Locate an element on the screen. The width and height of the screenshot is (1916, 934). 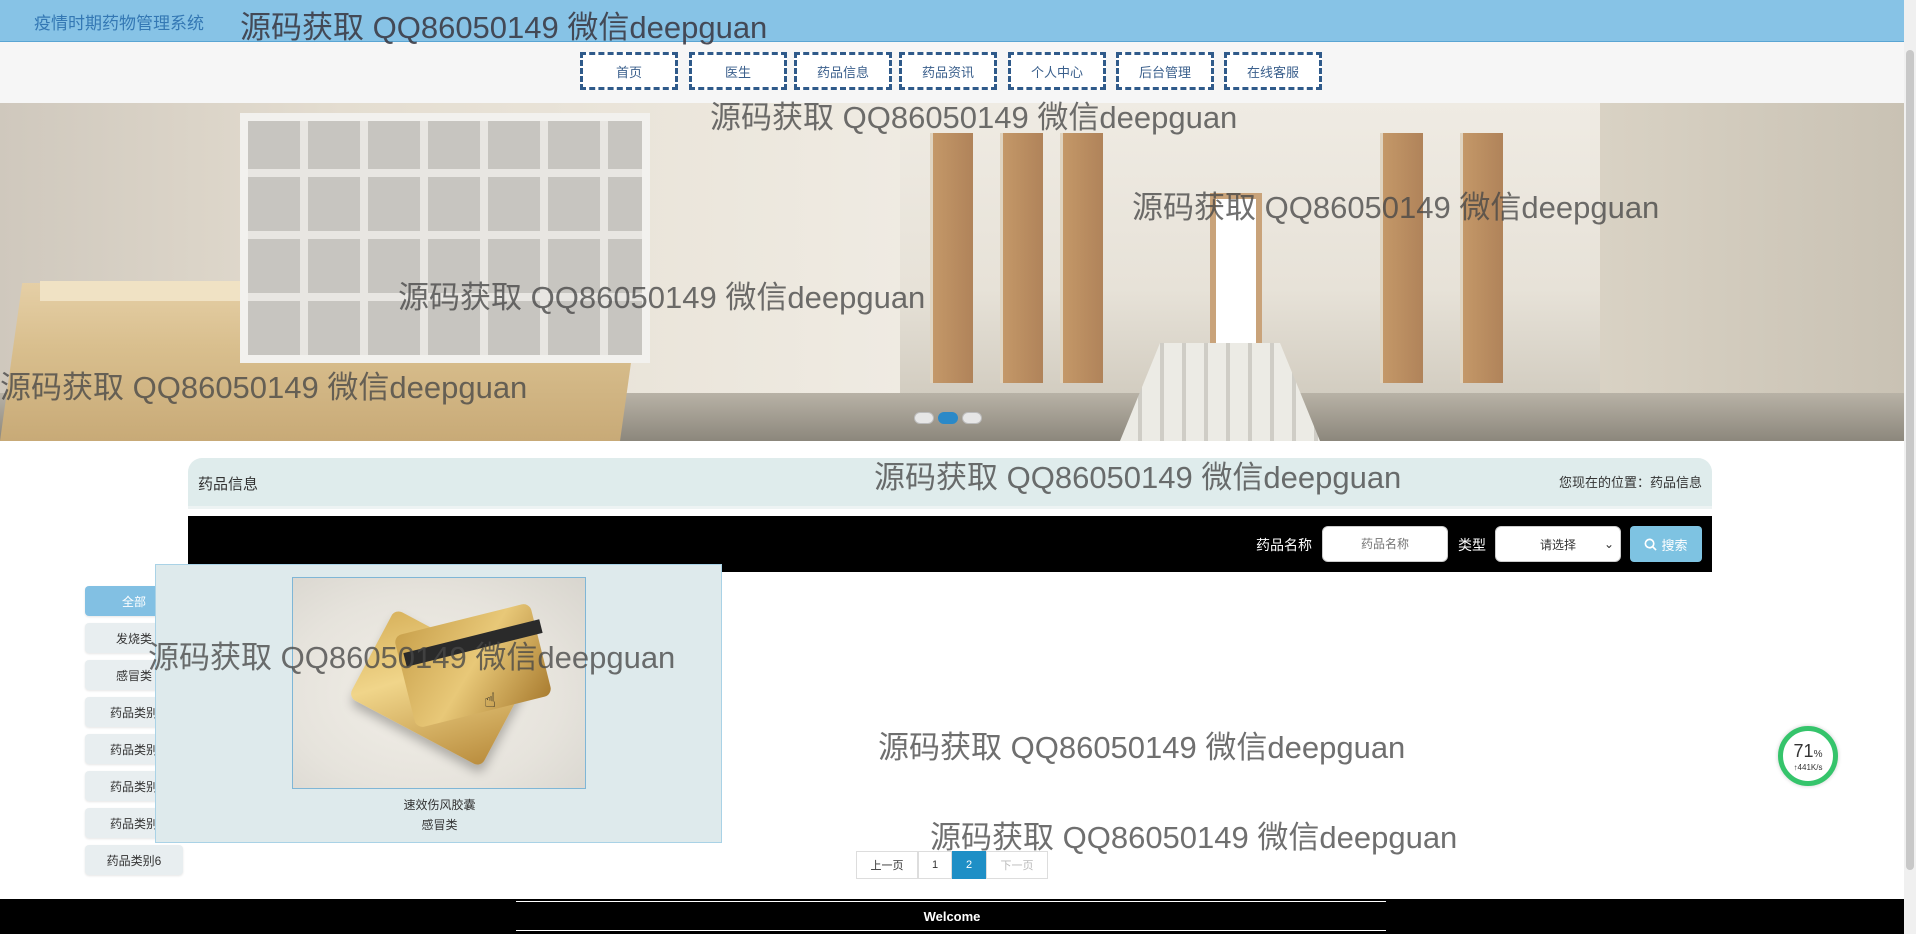
product-image is located at coordinates (439, 683).